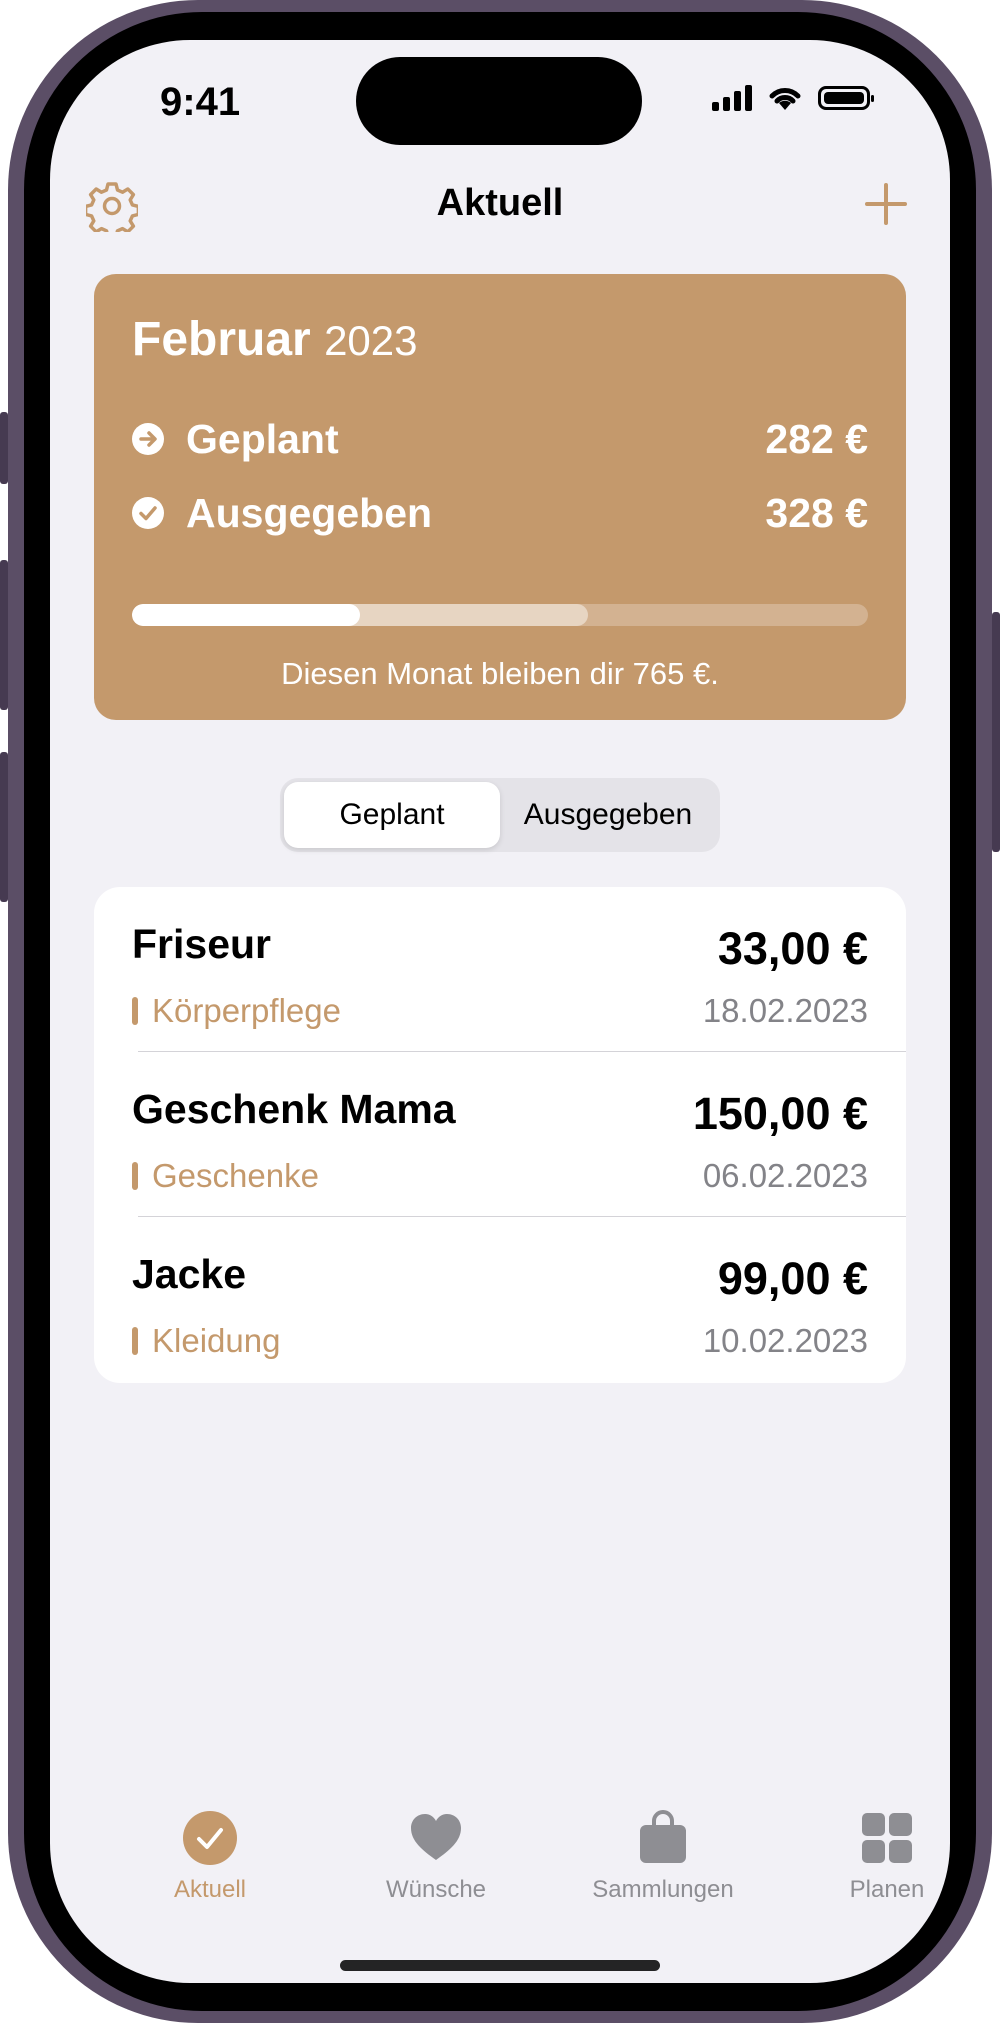  I want to click on segmented-control: Geplant Ausgegeben, so click(500, 815).